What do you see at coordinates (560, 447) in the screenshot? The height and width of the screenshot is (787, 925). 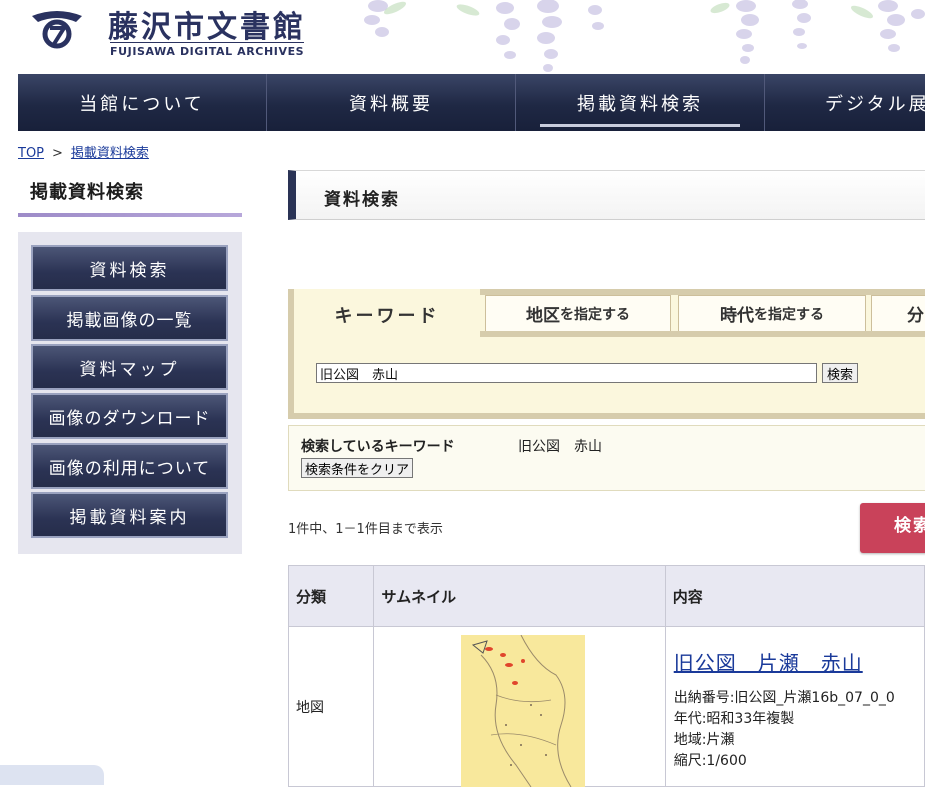 I see `keyword-status-value: 旧公図 赤山` at bounding box center [560, 447].